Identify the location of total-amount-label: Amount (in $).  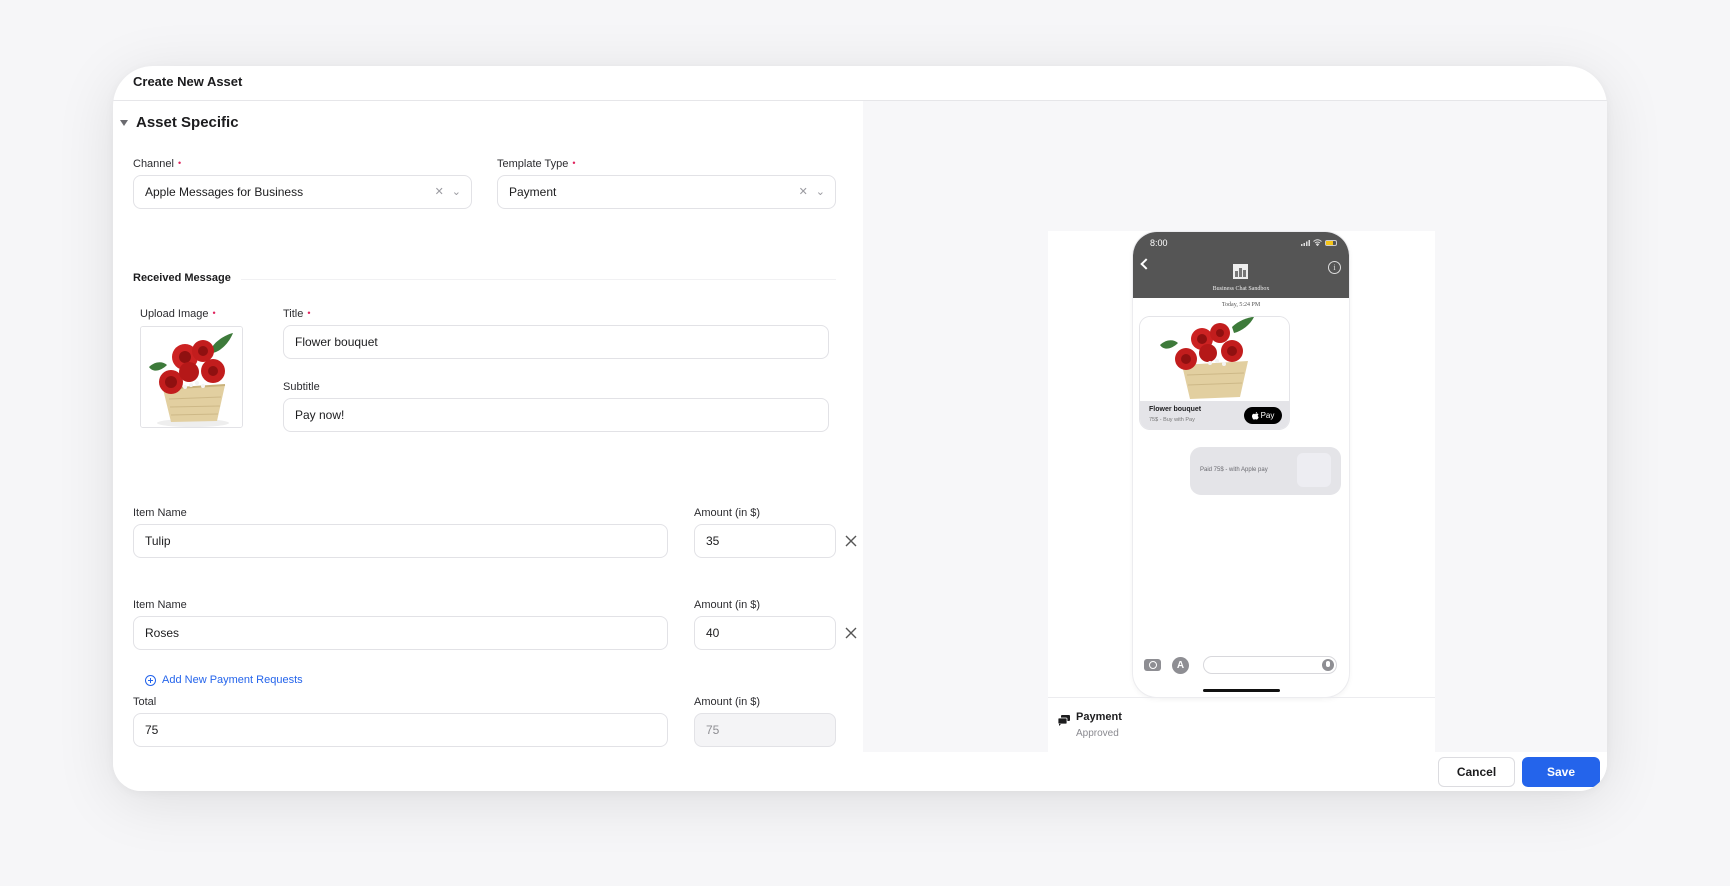
(727, 702).